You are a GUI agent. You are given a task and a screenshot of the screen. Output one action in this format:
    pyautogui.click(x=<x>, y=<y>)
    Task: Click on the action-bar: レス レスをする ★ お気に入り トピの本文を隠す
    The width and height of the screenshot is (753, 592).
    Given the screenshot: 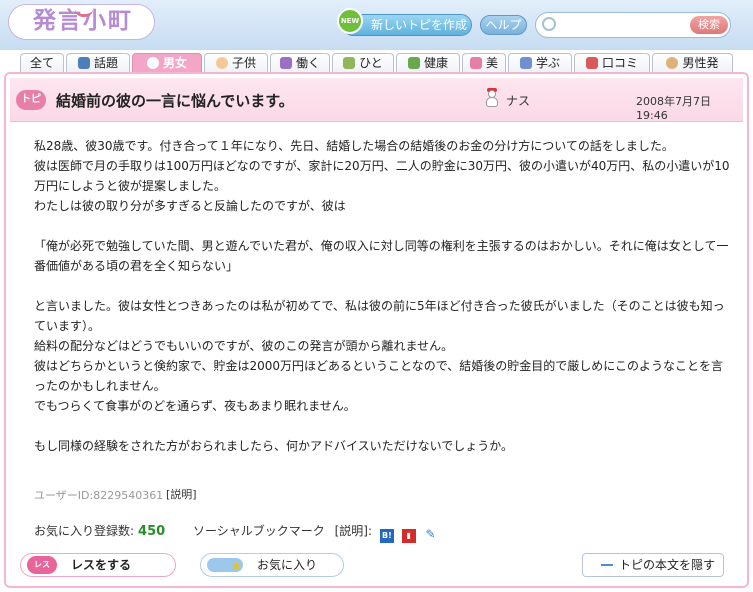 What is the action you would take?
    pyautogui.click(x=376, y=567)
    